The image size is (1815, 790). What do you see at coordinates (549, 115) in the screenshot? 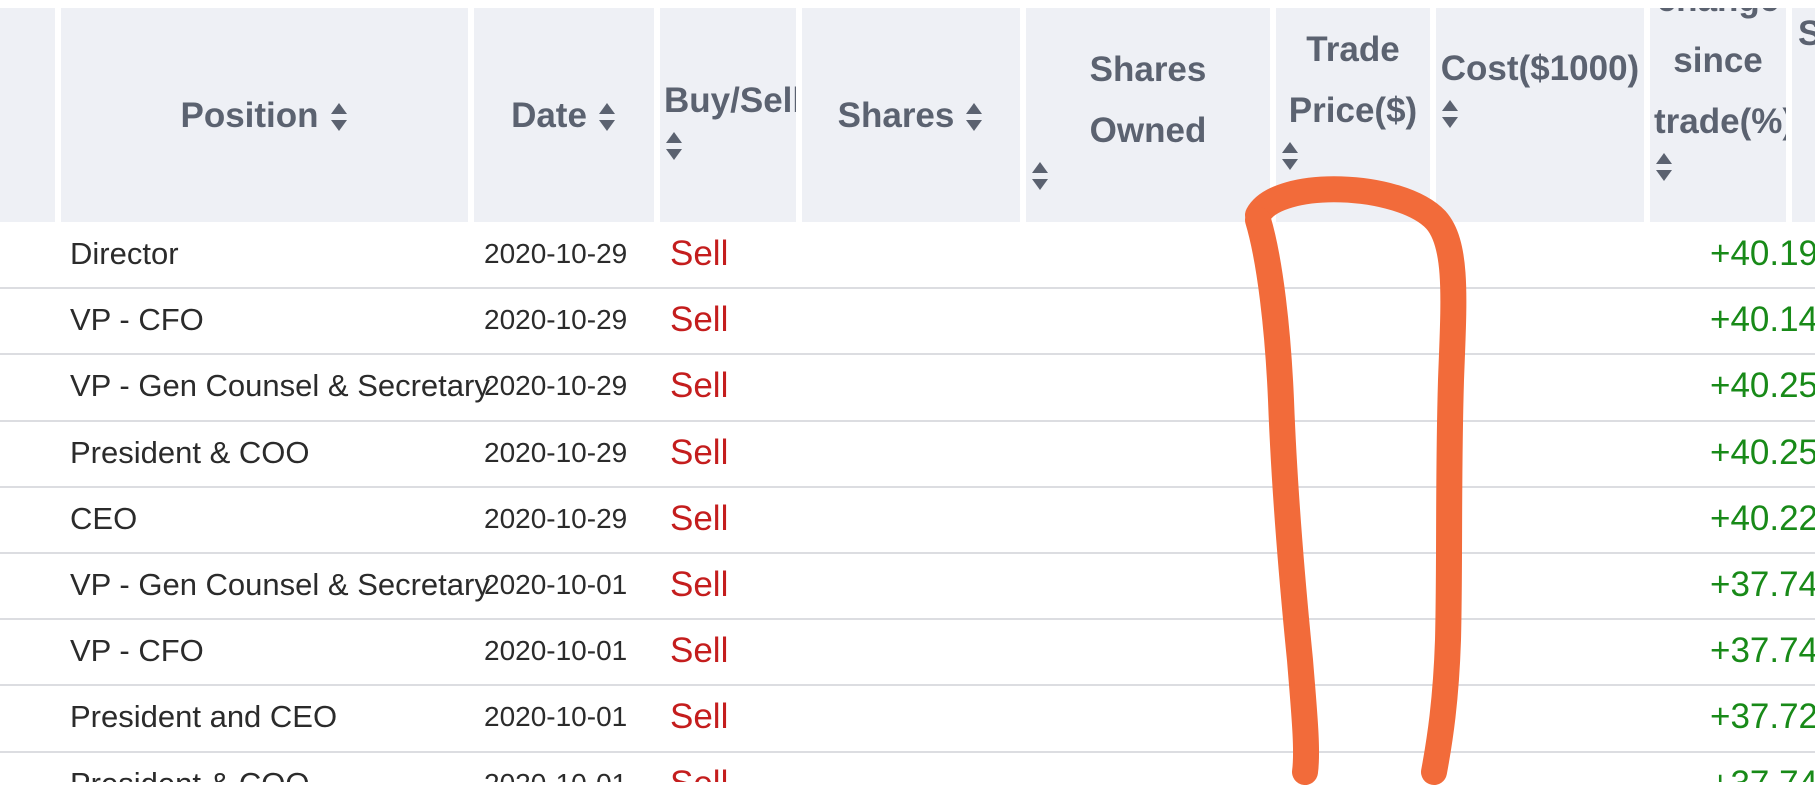
I see `column-header-label: Date` at bounding box center [549, 115].